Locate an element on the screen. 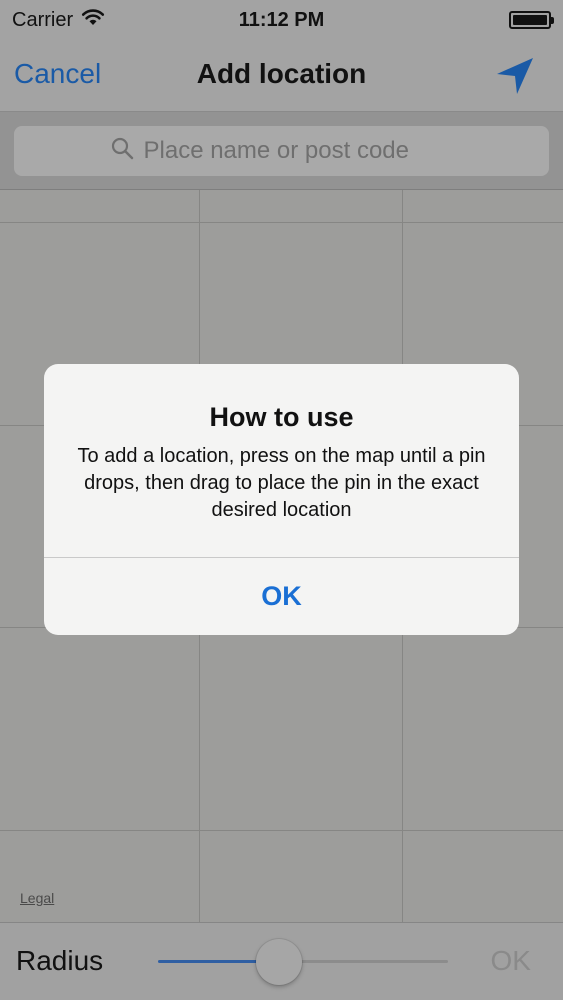  radius-slider-track is located at coordinates (364, 961).